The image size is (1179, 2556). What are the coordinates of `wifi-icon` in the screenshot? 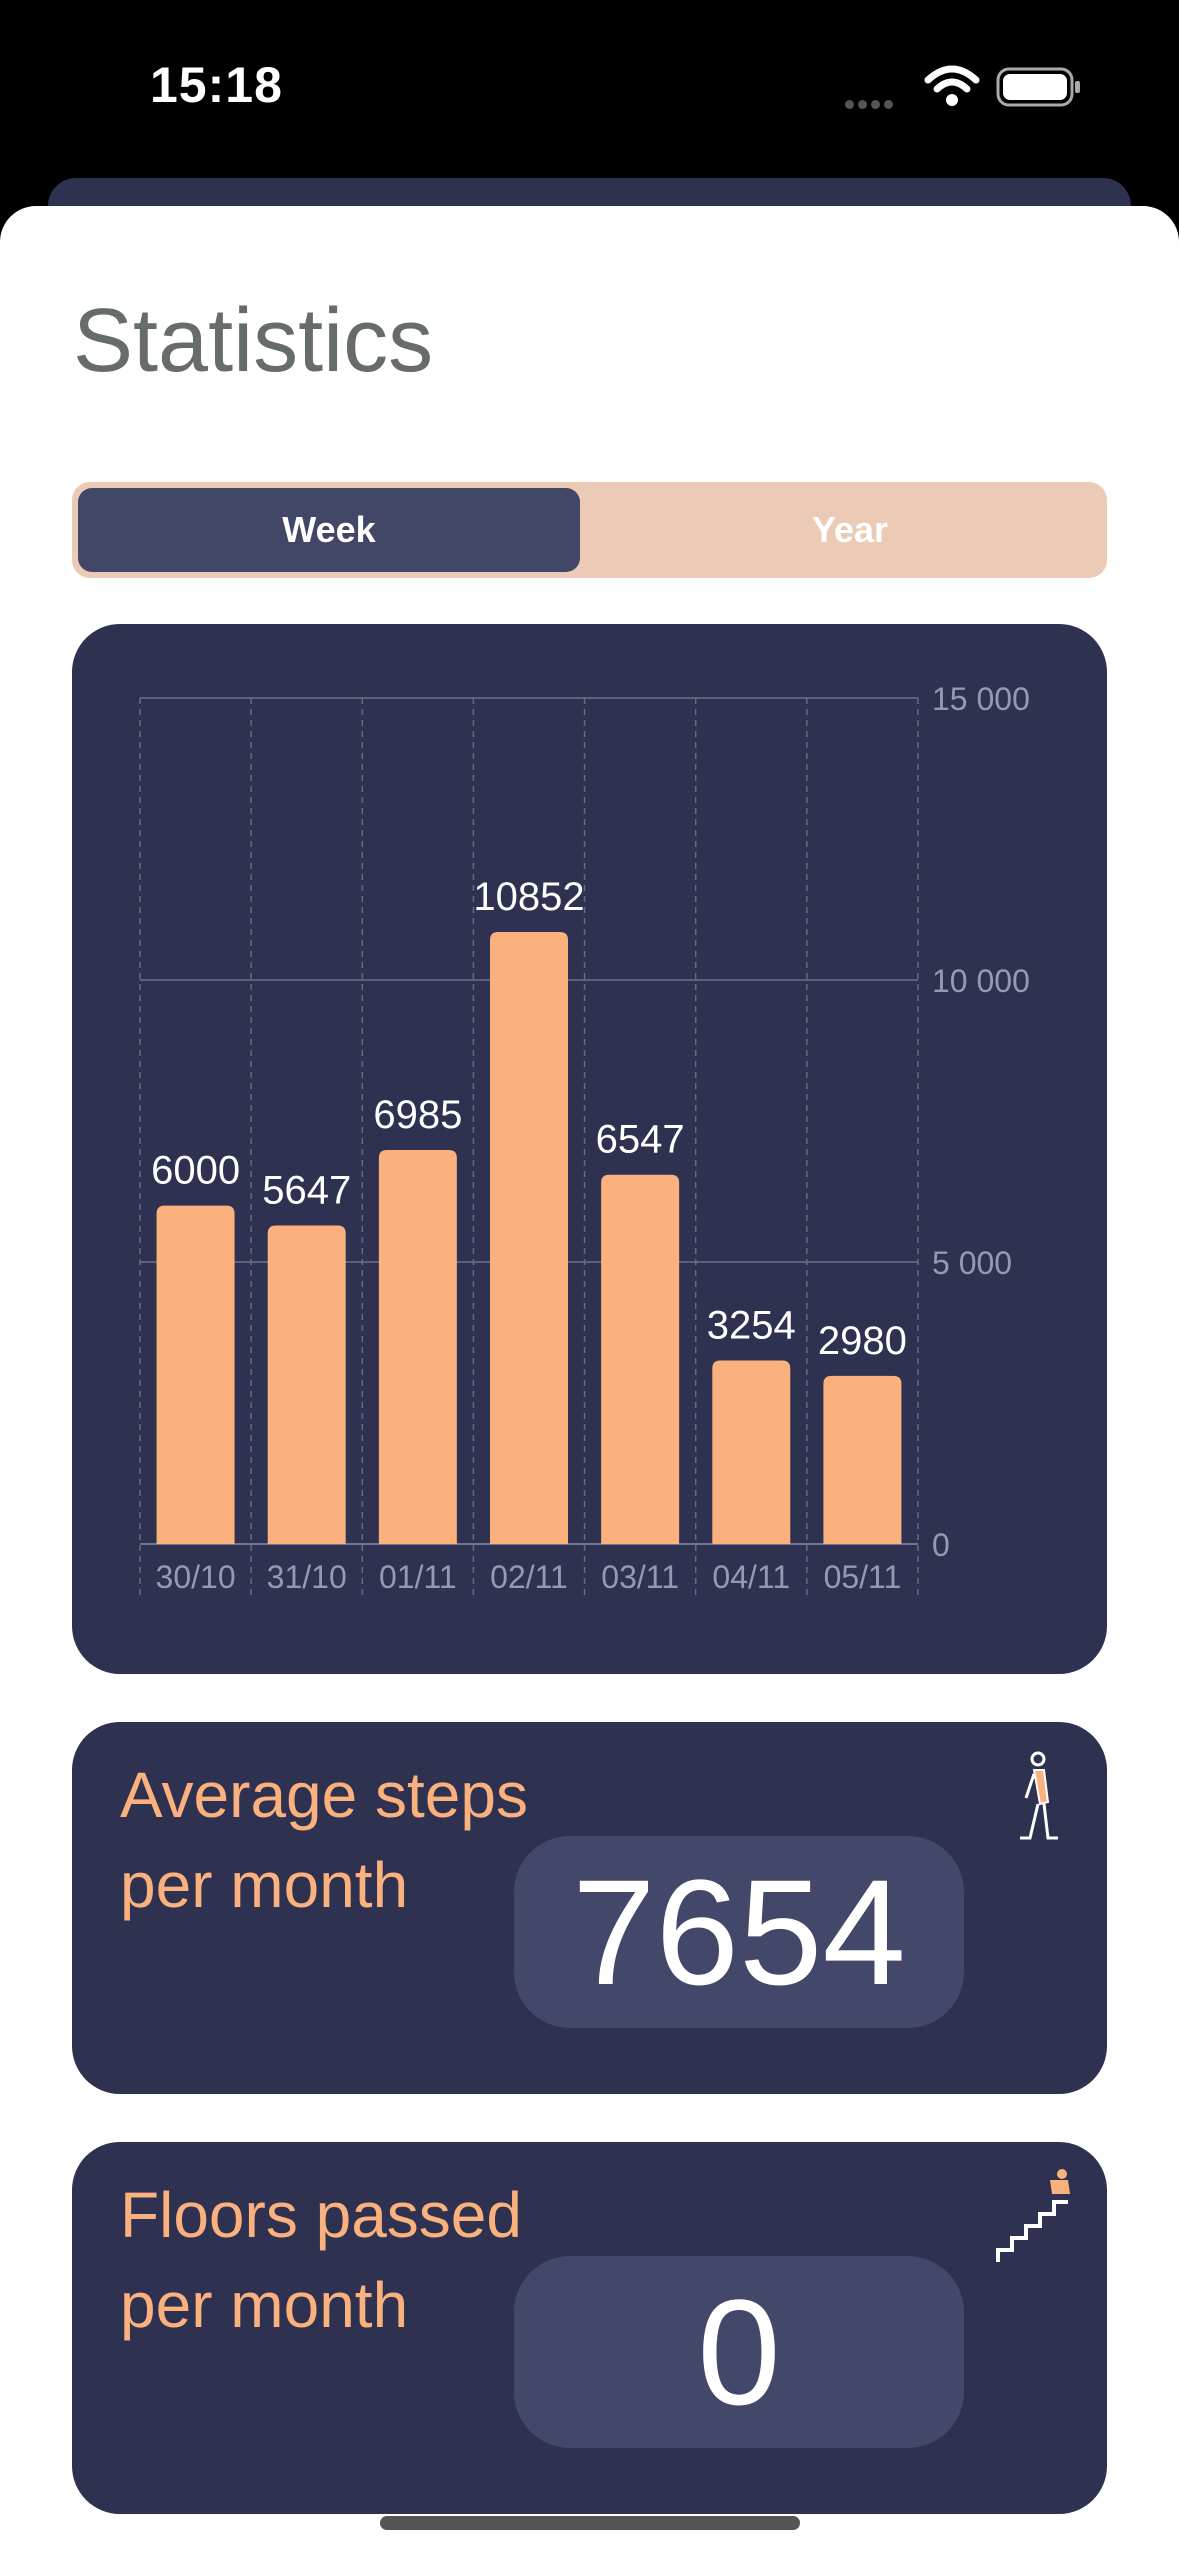 It's located at (952, 85).